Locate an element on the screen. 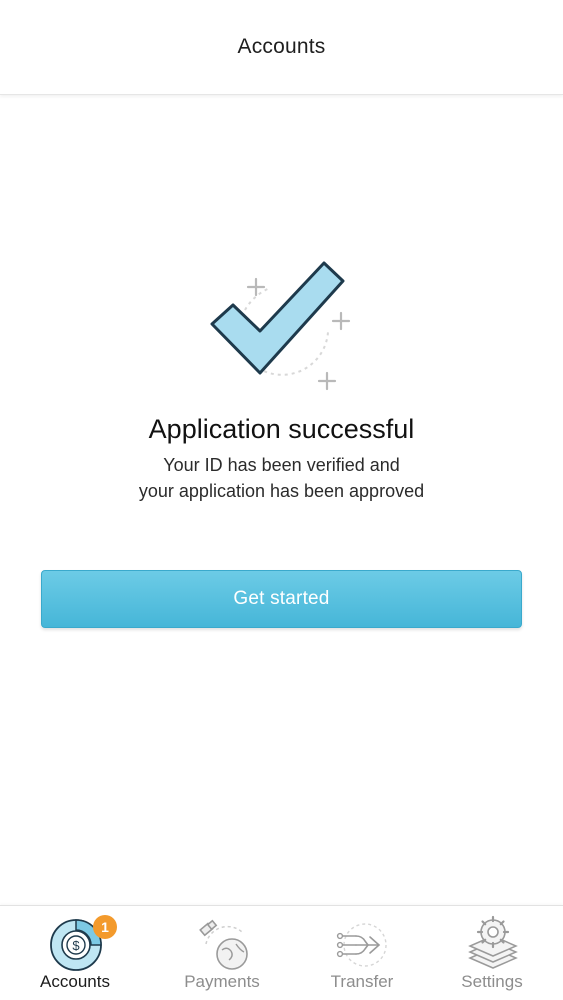 The image size is (563, 1000). top-app-bar: Accounts is located at coordinates (281, 47).